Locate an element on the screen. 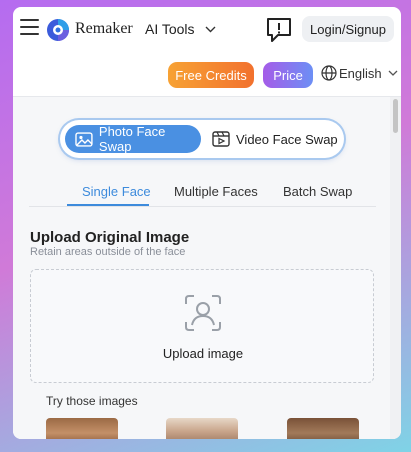 This screenshot has height=452, width=411. face-scan-icon is located at coordinates (203, 313).